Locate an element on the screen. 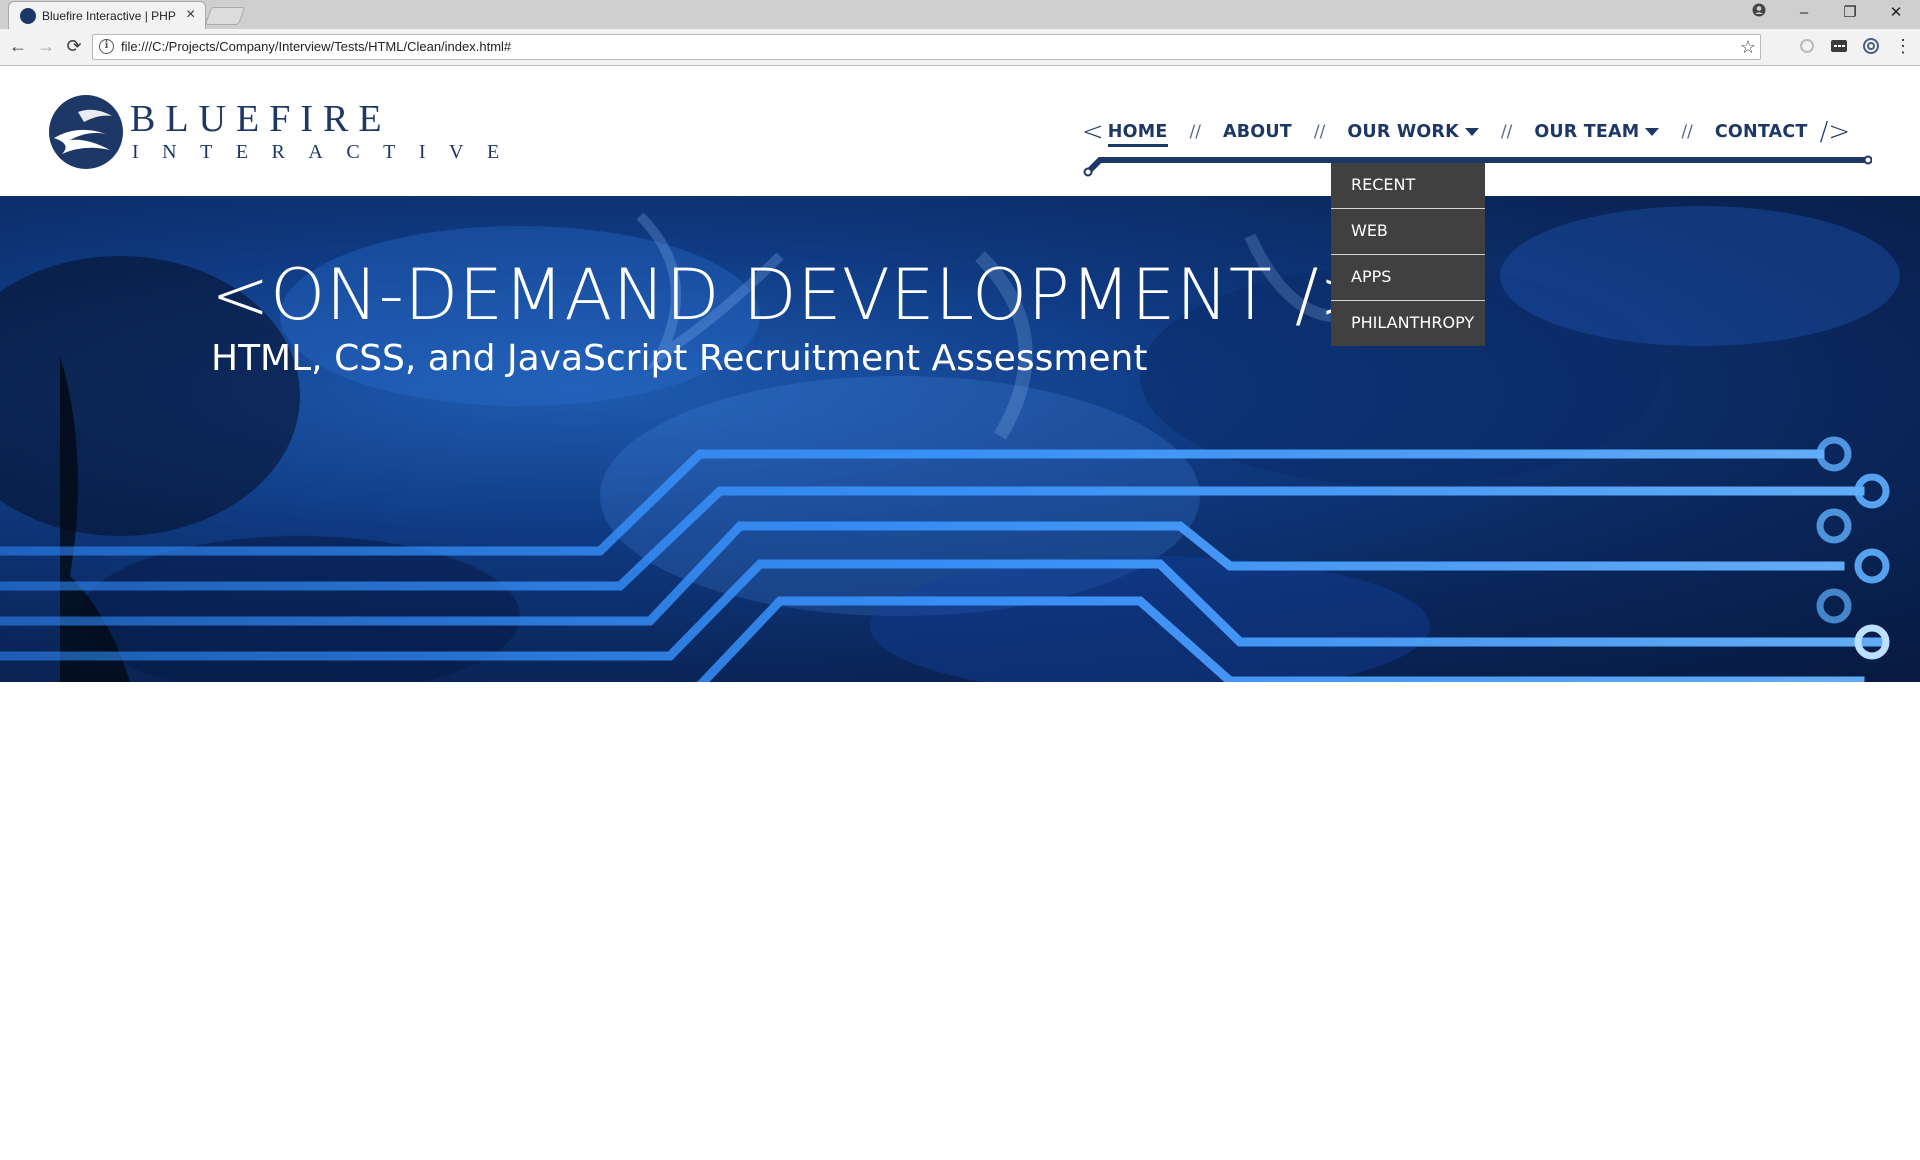 This screenshot has height=1160, width=1920. favicon-icon is located at coordinates (28, 16).